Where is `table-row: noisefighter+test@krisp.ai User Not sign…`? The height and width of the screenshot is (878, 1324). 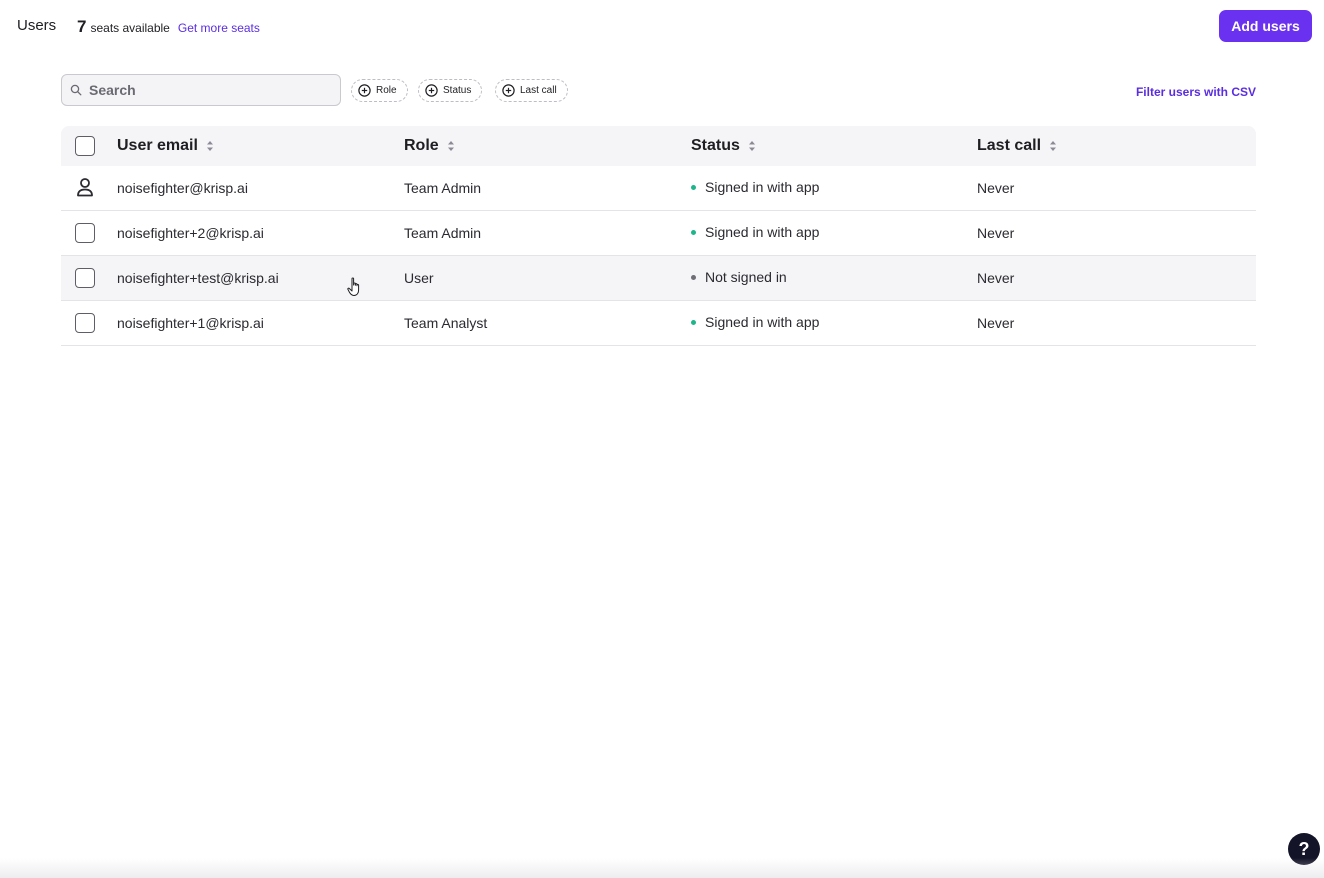 table-row: noisefighter+test@krisp.ai User Not sign… is located at coordinates (658, 278).